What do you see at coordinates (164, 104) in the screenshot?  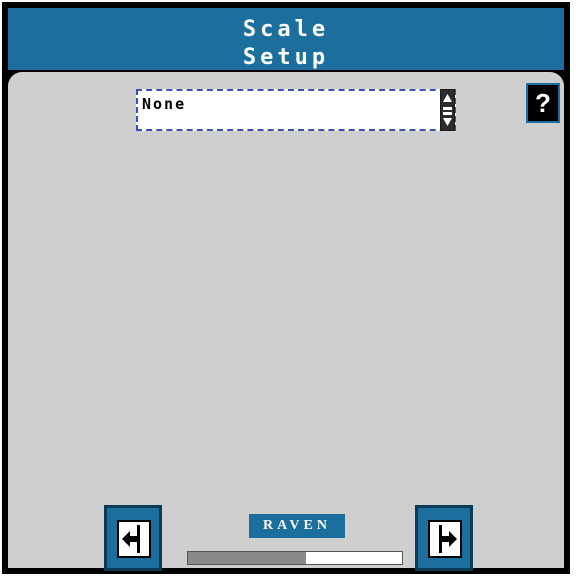 I see `dropdown-value: None` at bounding box center [164, 104].